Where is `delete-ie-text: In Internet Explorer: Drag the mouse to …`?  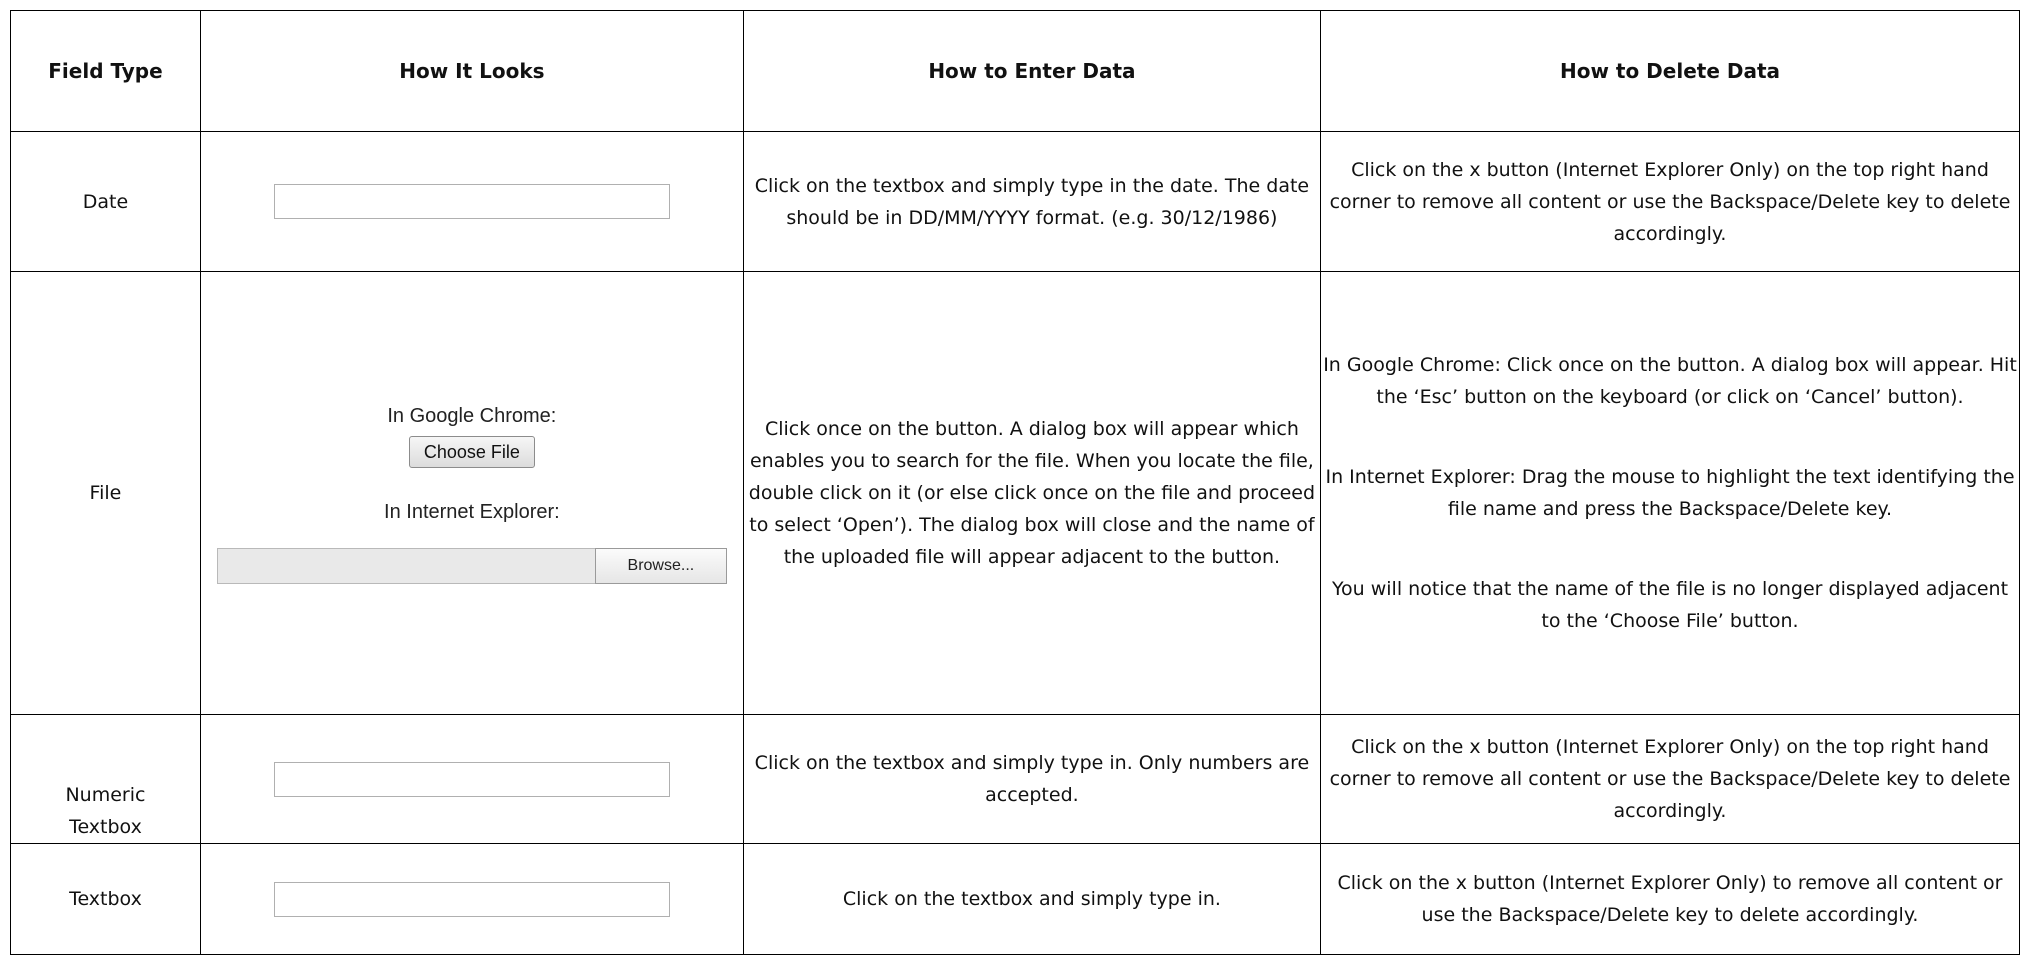 delete-ie-text: In Internet Explorer: Drag the mouse to … is located at coordinates (1670, 493).